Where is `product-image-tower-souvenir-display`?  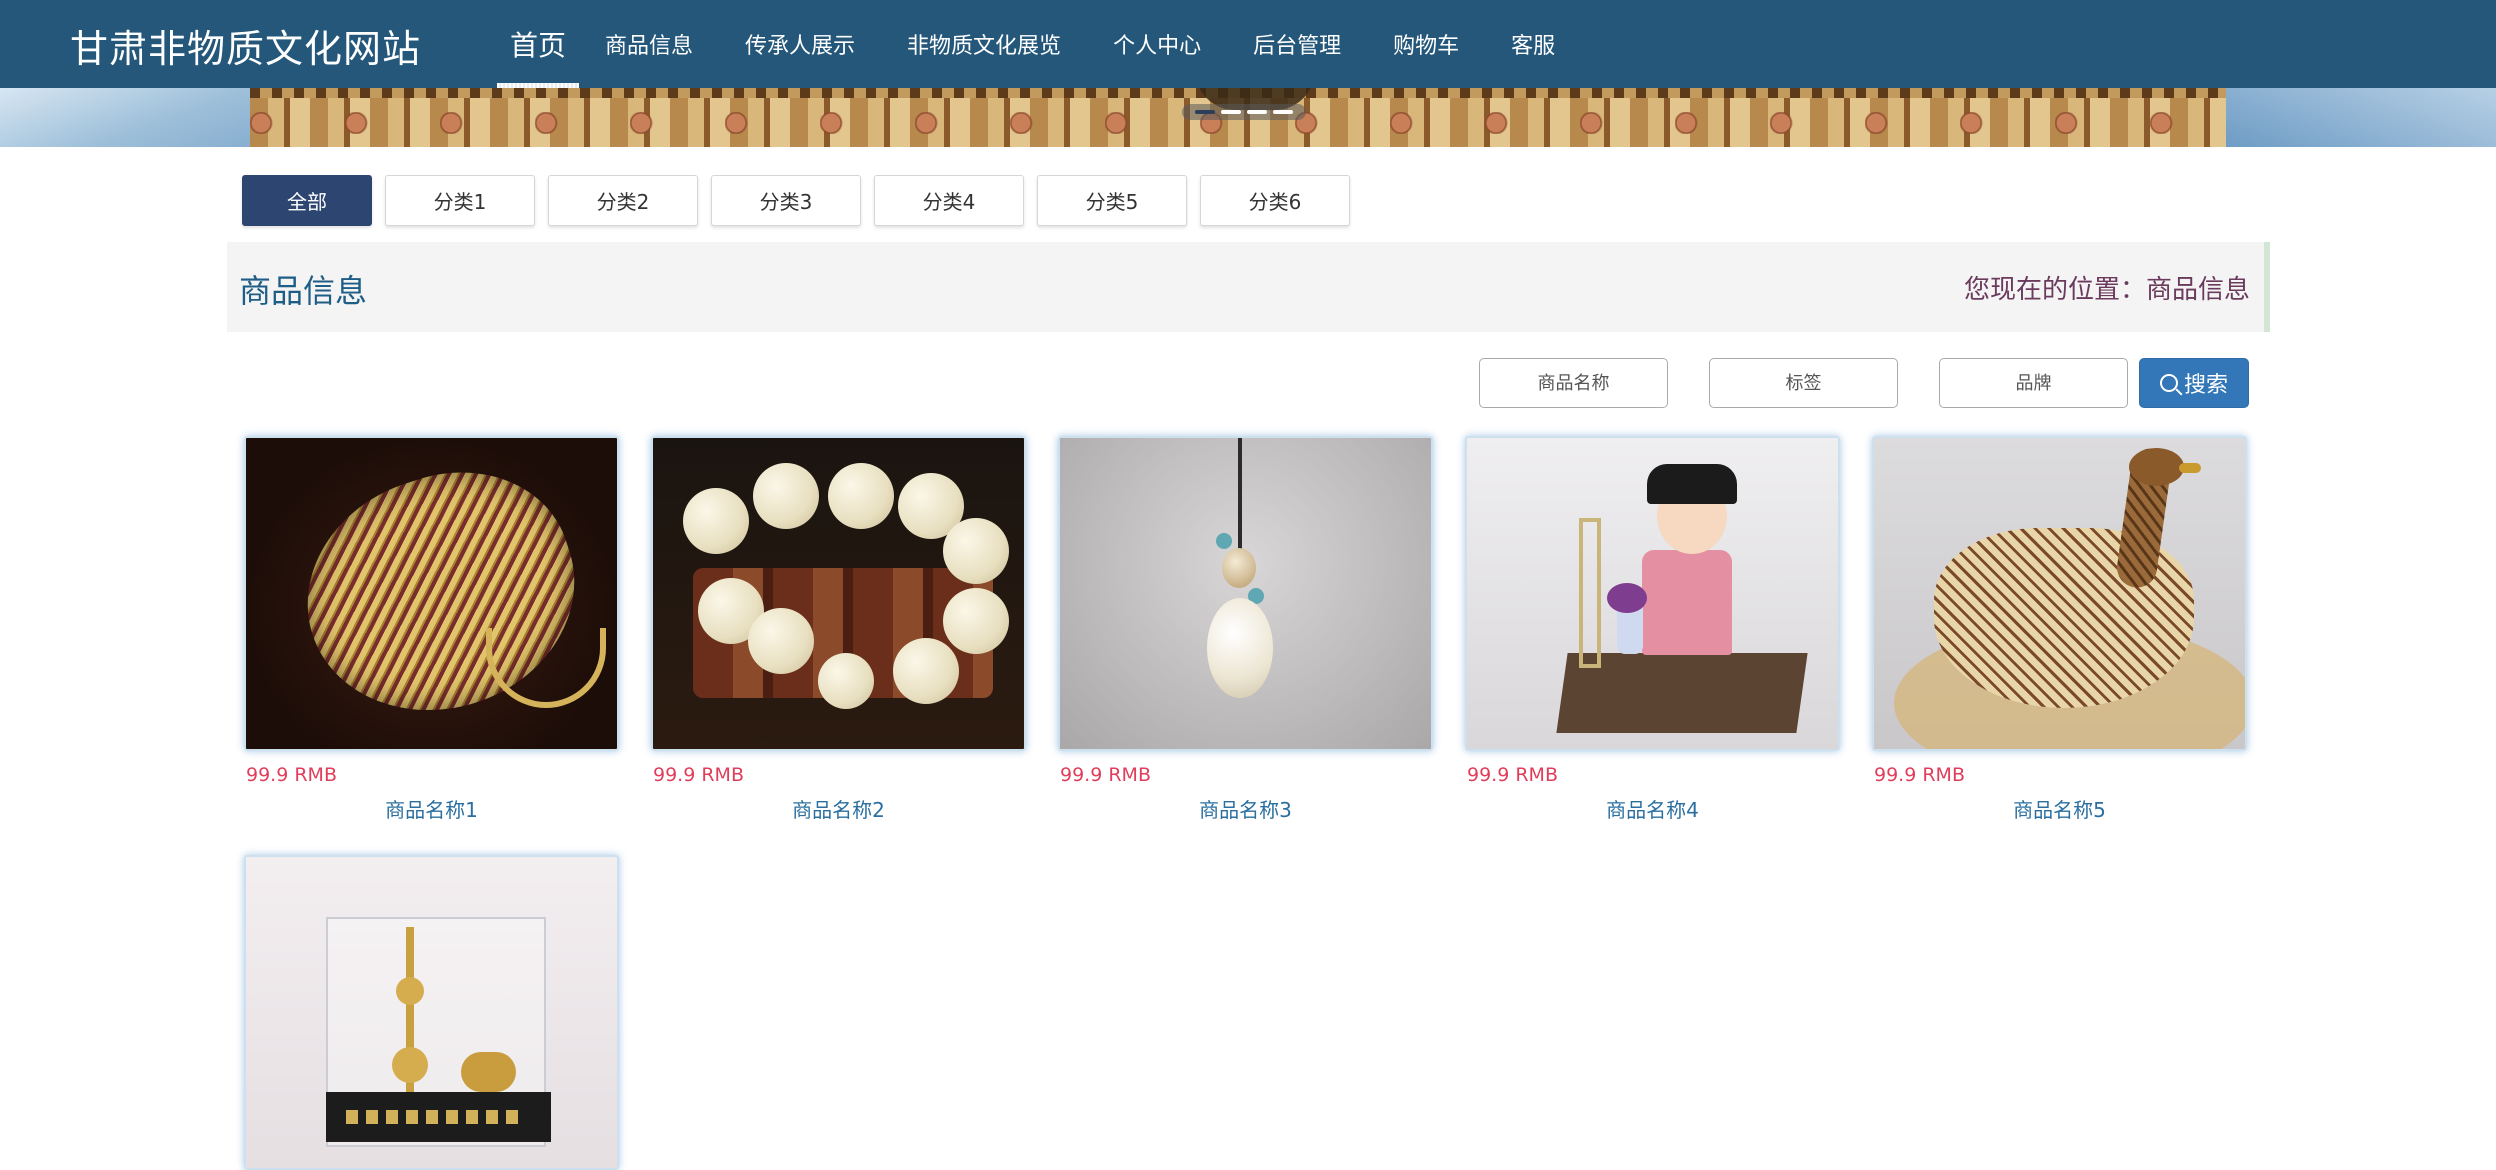 product-image-tower-souvenir-display is located at coordinates (431, 1012).